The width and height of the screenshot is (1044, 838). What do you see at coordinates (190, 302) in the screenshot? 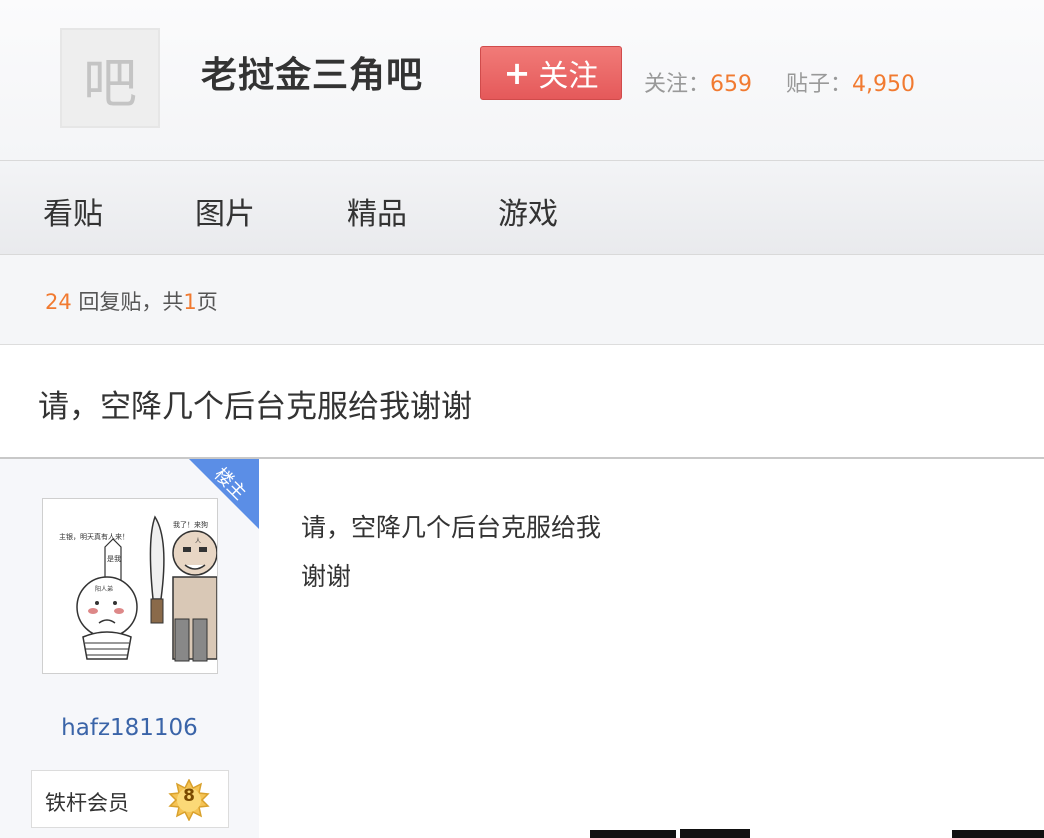
I see `page-count: 1` at bounding box center [190, 302].